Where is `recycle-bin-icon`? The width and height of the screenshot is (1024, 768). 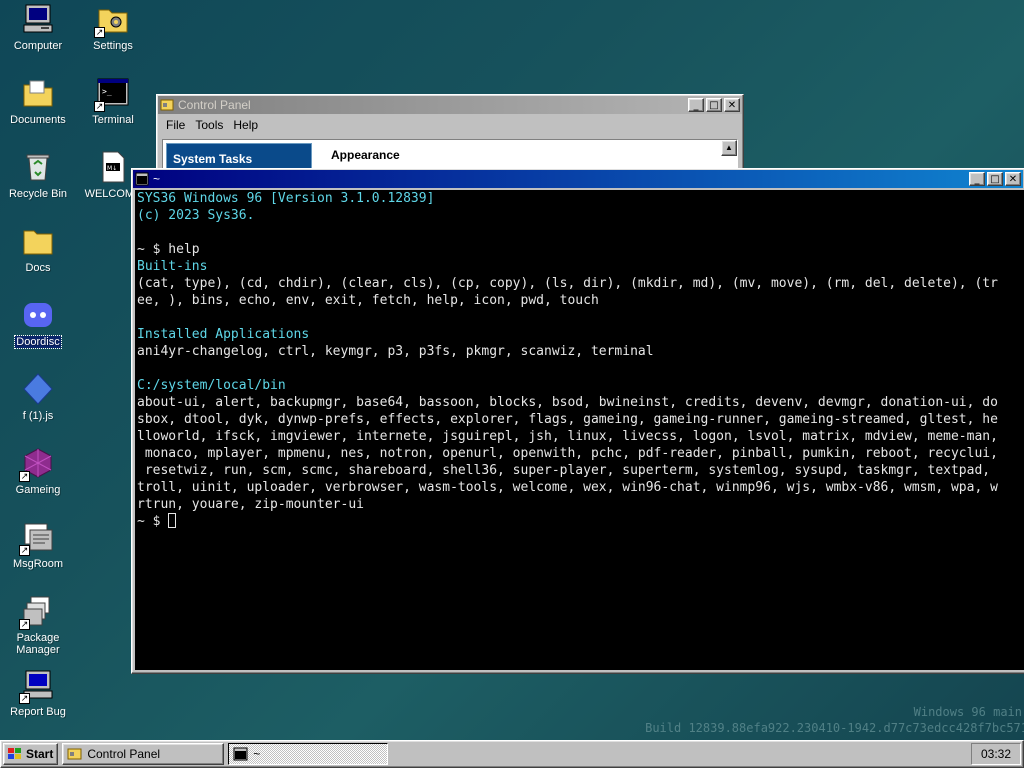 recycle-bin-icon is located at coordinates (38, 167).